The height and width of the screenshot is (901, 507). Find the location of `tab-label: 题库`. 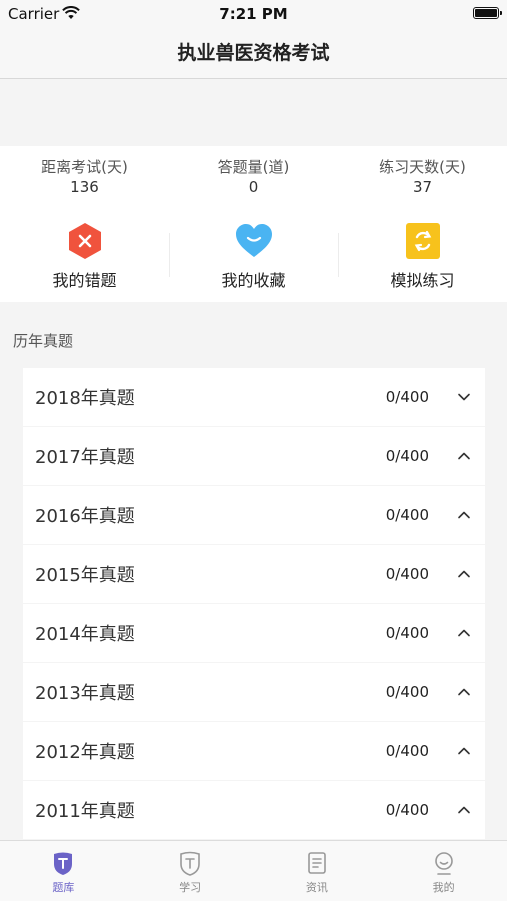

tab-label: 题库 is located at coordinates (63, 887).